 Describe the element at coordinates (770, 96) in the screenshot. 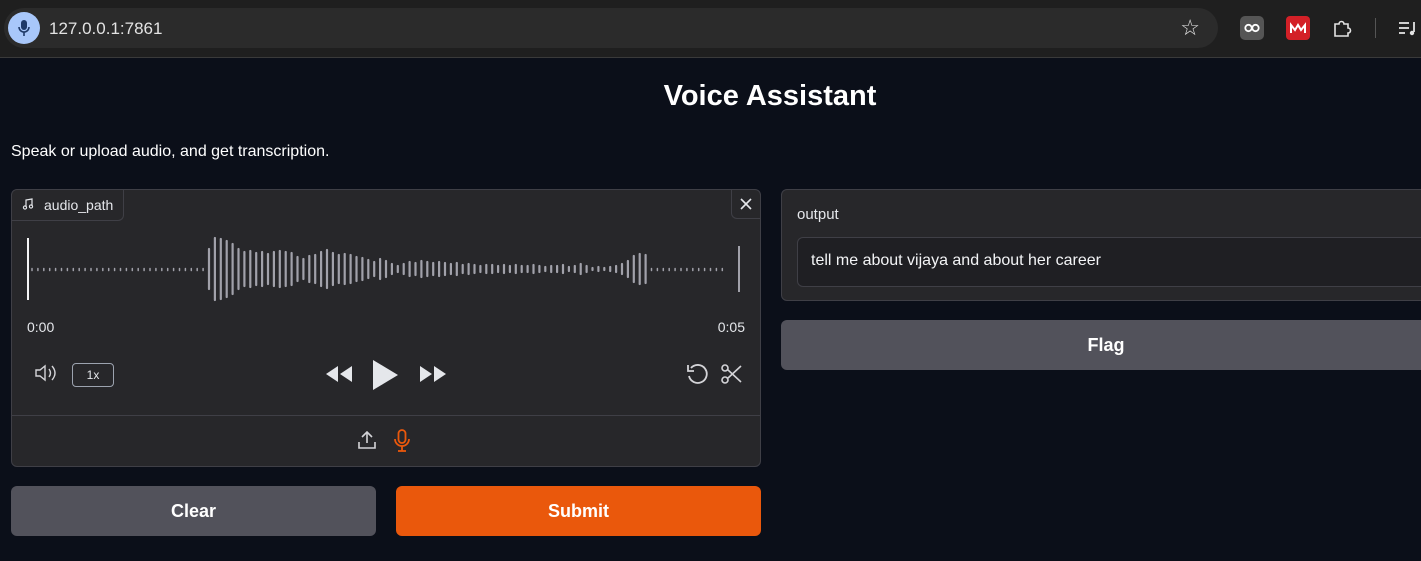

I see `page-title: Voice Assistant` at that location.